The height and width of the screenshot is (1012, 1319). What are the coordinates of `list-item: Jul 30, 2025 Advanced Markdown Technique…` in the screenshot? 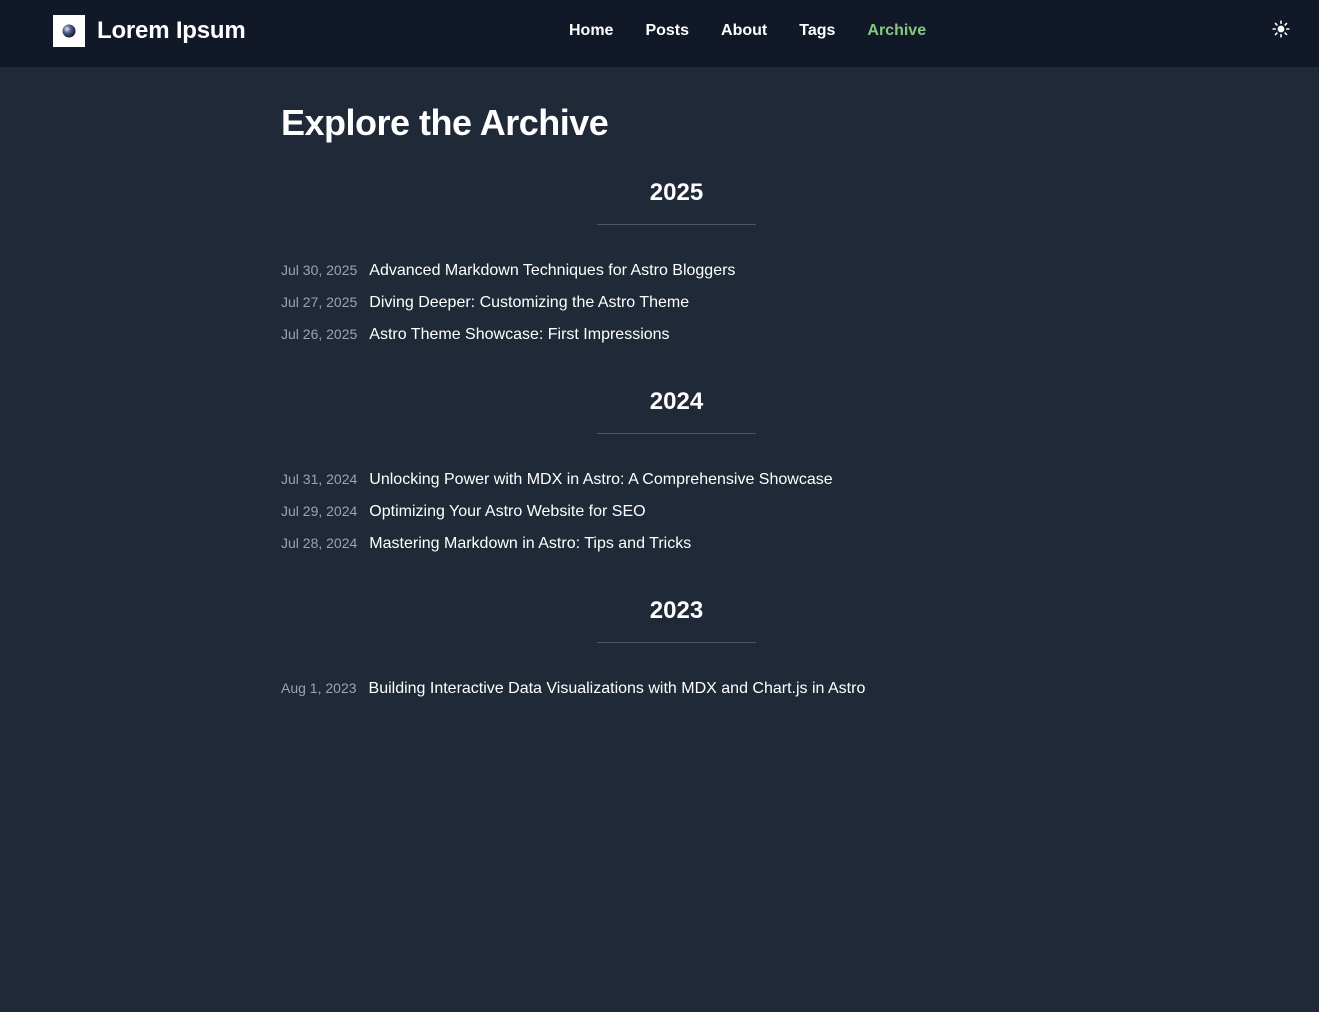 It's located at (677, 278).